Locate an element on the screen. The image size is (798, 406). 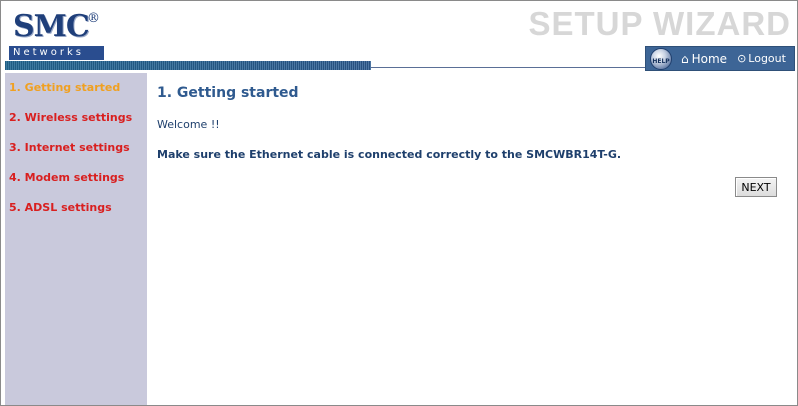
top-nav: HELP ⌂ Home ⊙ Logout is located at coordinates (720, 58).